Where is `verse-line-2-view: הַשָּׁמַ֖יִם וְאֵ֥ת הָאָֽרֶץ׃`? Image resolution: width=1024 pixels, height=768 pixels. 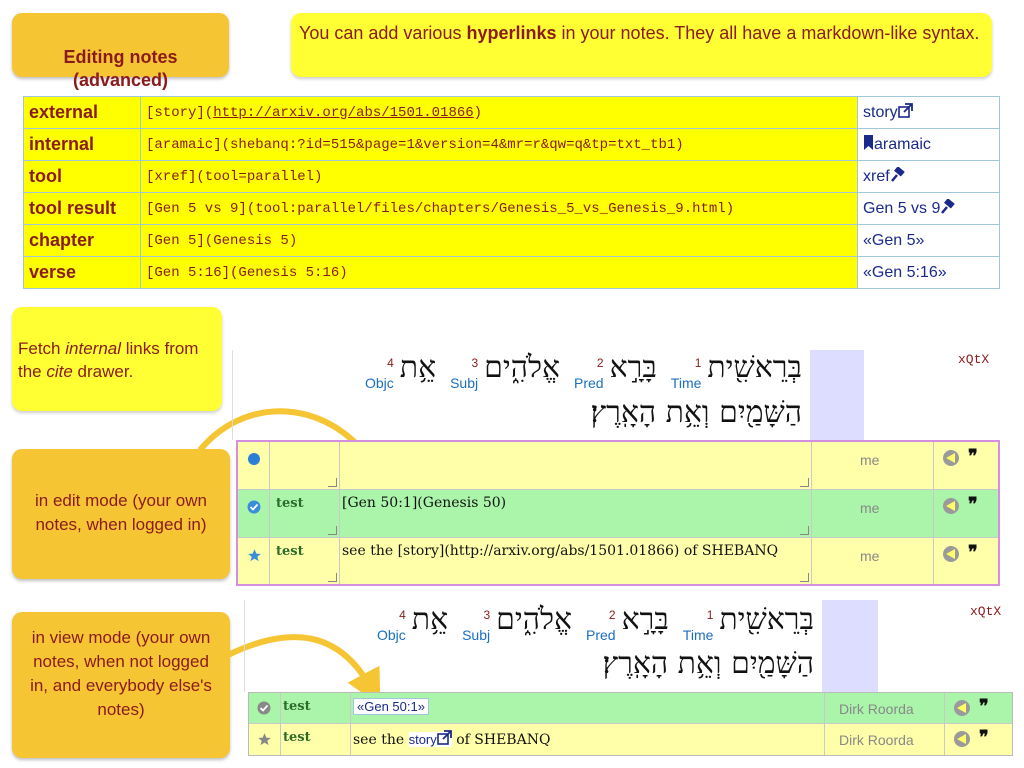 verse-line-2-view: הַשָּׁמַ֖יִם וְאֵ֥ת הָאָֽרֶץ׃ is located at coordinates (708, 663).